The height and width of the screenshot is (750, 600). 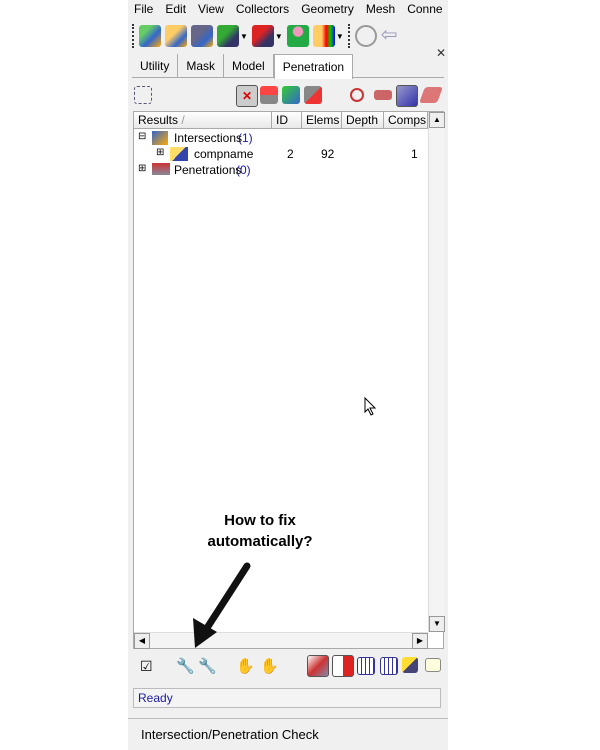 What do you see at coordinates (262, 9) in the screenshot?
I see `menu-collectors: Collectors` at bounding box center [262, 9].